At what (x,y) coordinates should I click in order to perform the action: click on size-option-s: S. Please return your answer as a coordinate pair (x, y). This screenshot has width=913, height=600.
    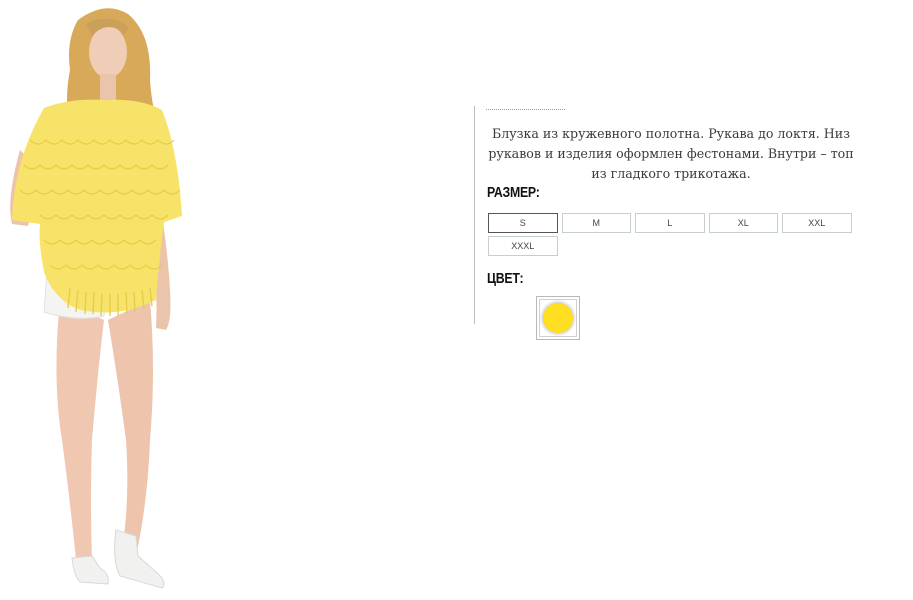
    Looking at the image, I should click on (523, 223).